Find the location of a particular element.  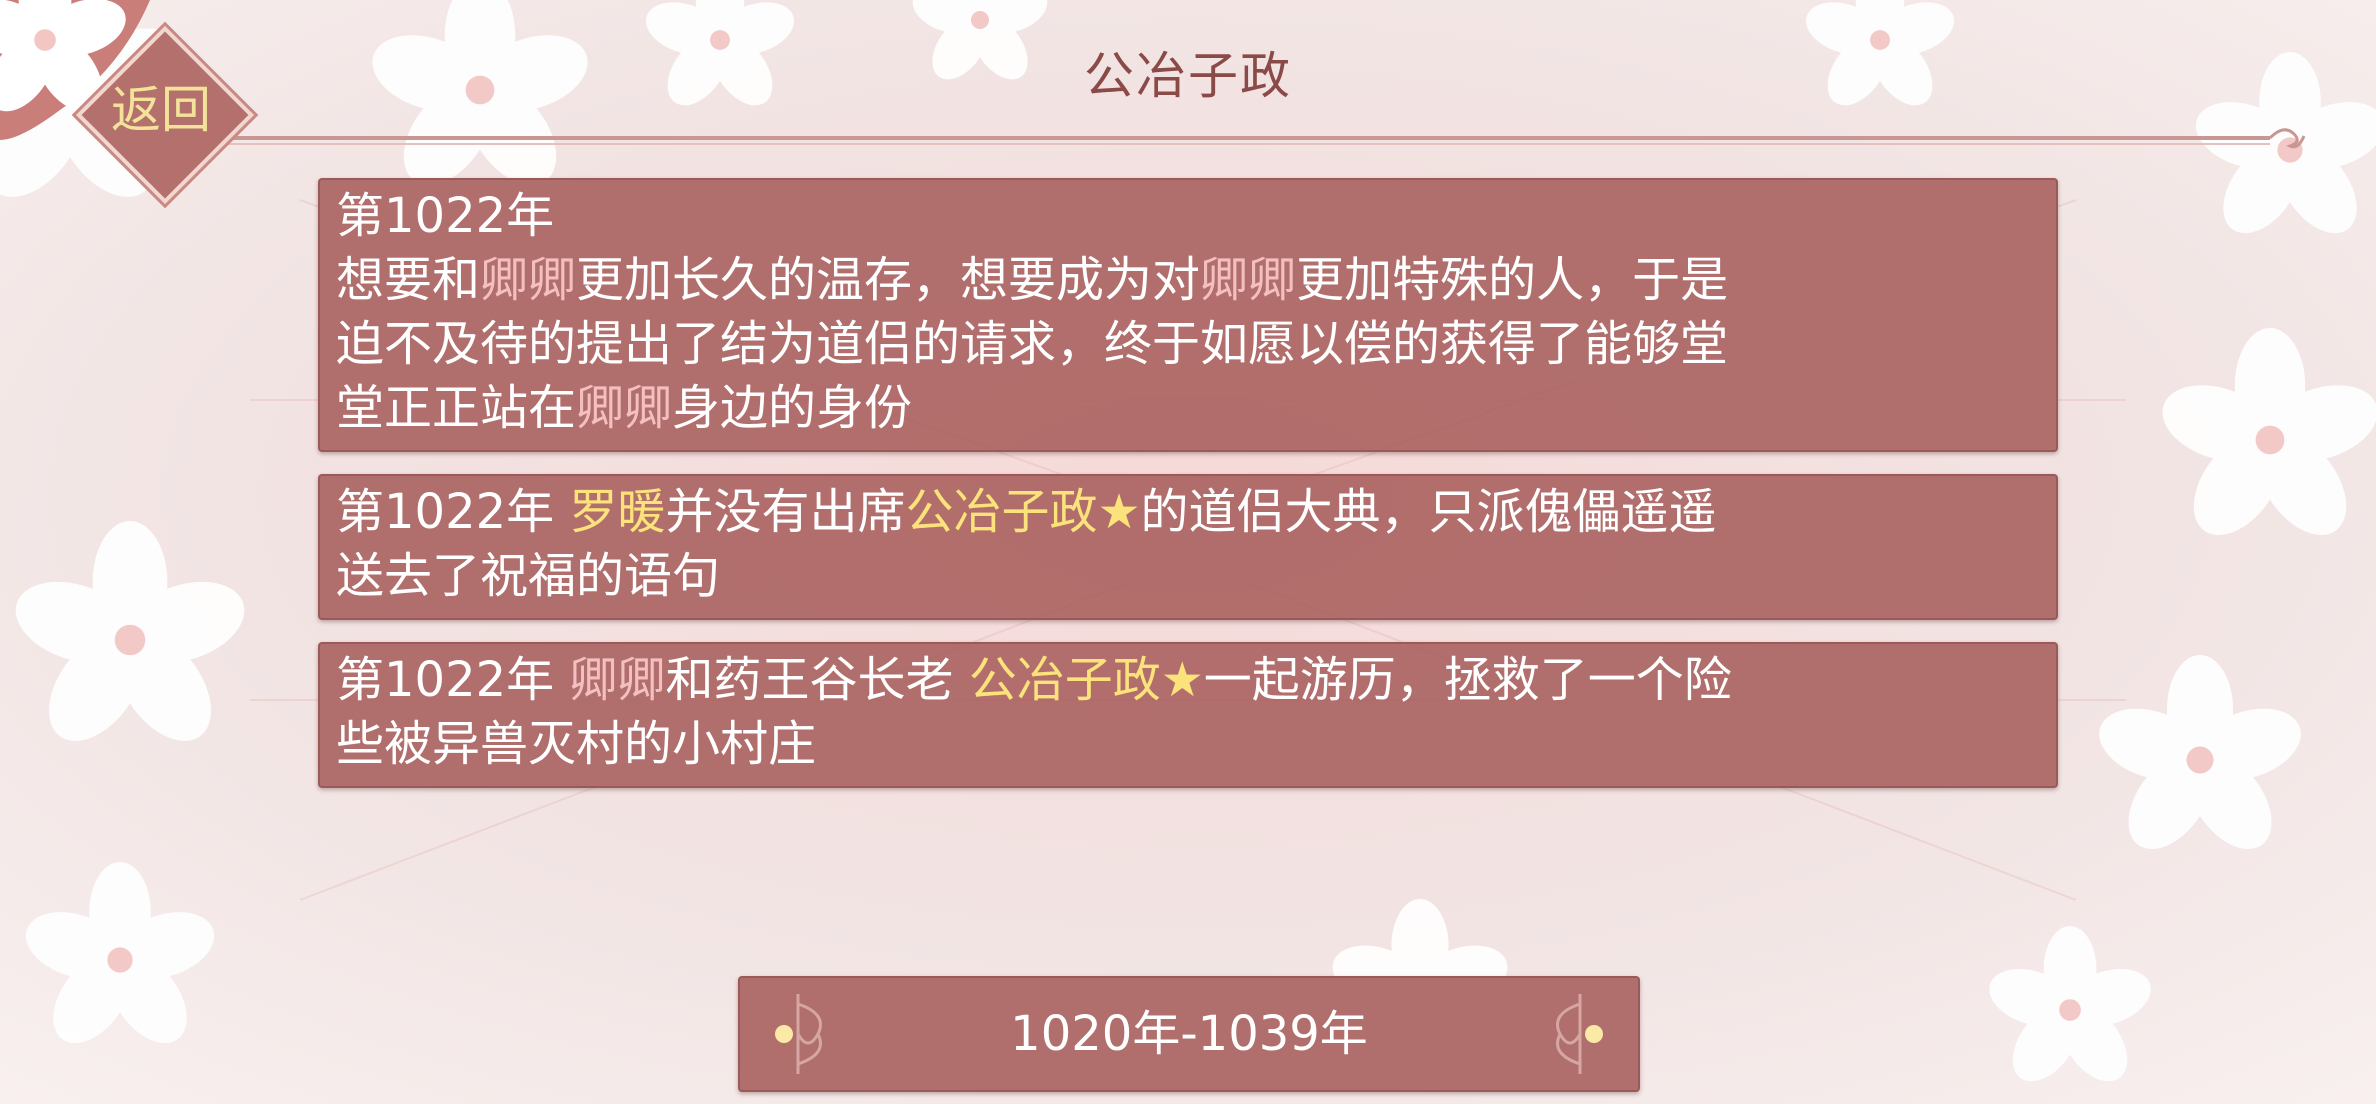

event-line: 些被异兽灭村的小村庄 is located at coordinates (1183, 744).